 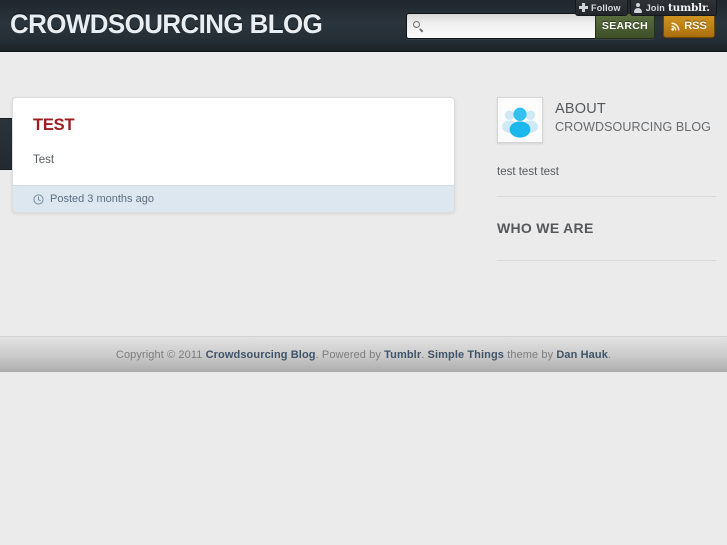 I want to click on post-text: Test, so click(x=44, y=160).